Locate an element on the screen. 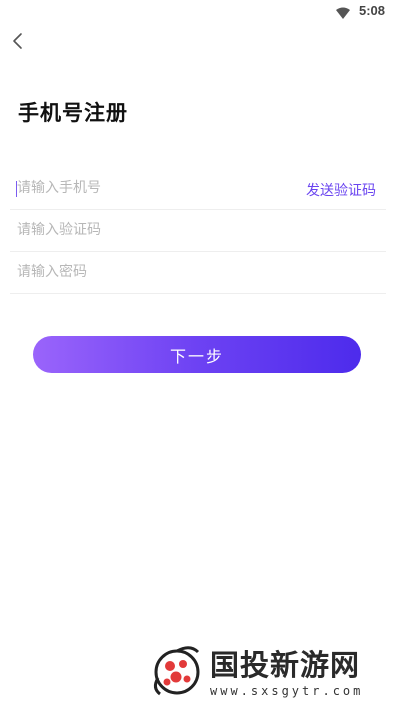 The height and width of the screenshot is (705, 394). watermark-url: www.sxsgytr.com is located at coordinates (287, 691).